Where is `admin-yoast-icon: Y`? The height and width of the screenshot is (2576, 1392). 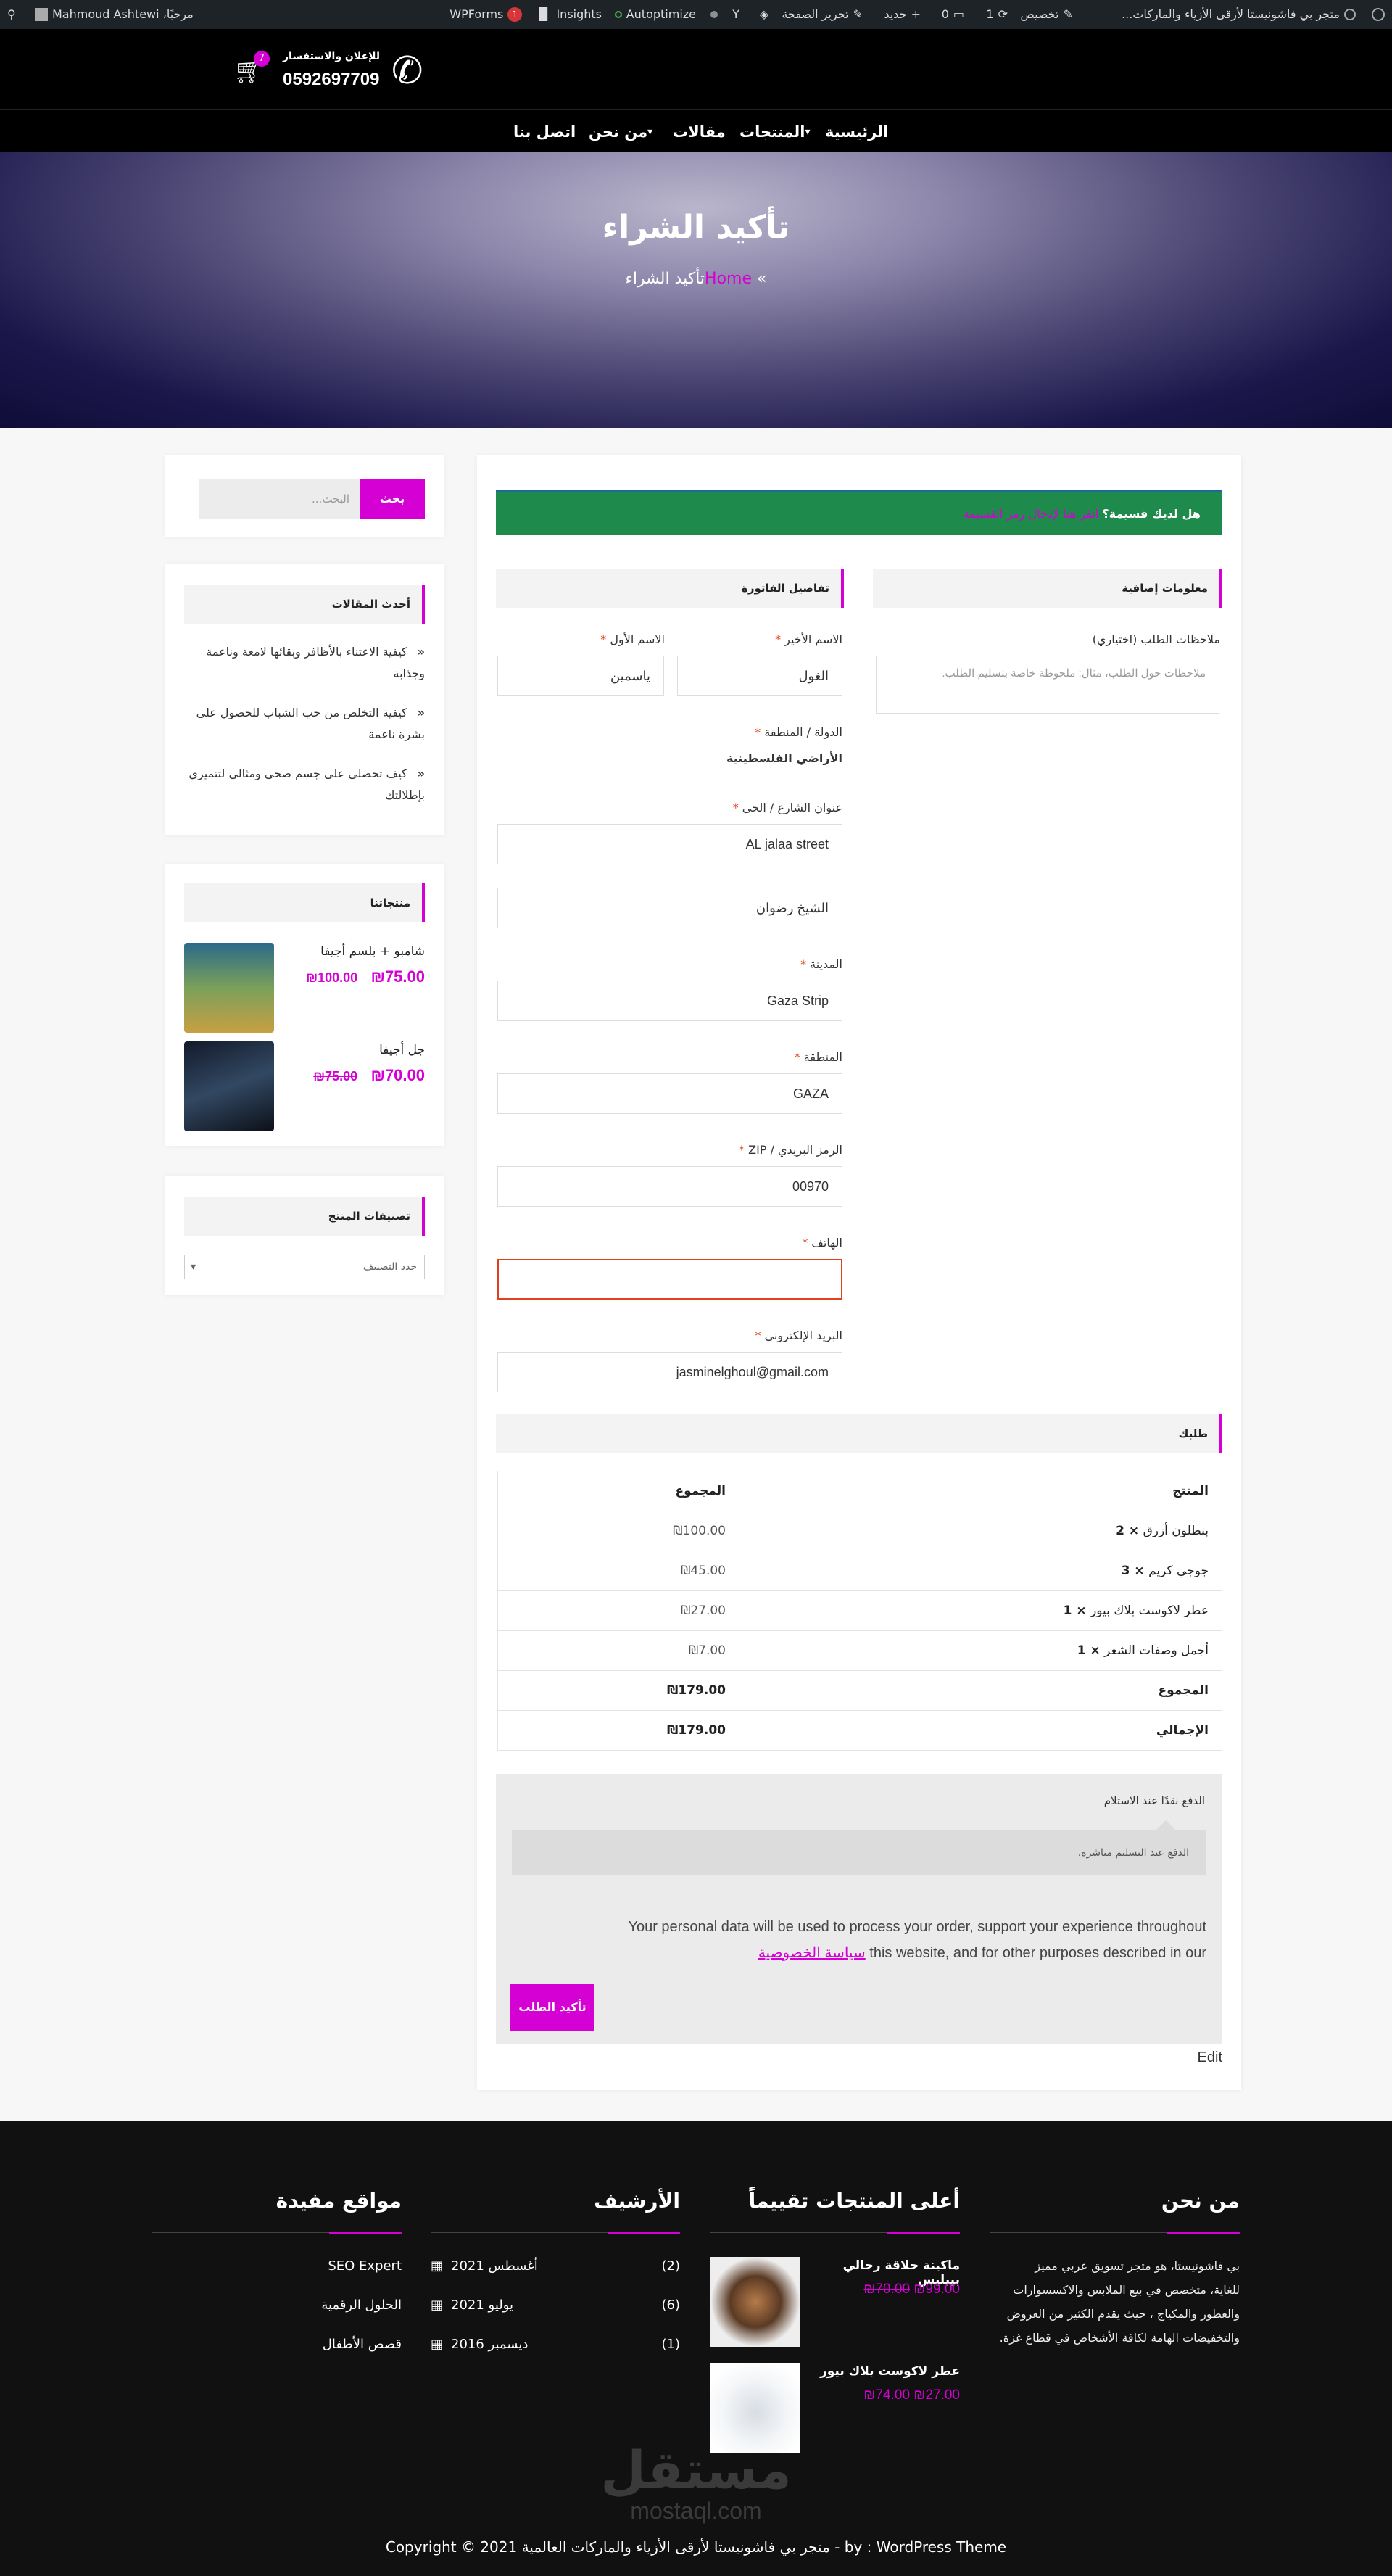
admin-yoast-icon: Y is located at coordinates (736, 14).